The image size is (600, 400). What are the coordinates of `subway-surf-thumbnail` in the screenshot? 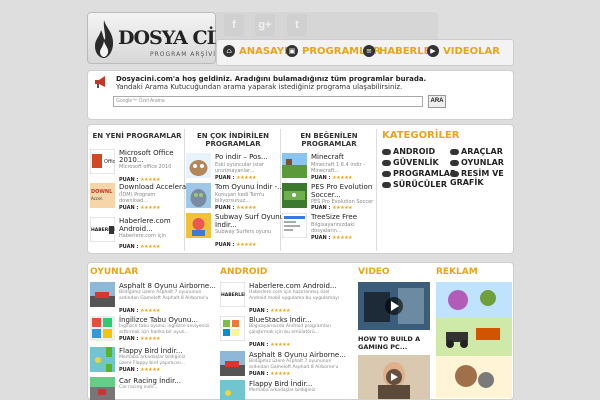 It's located at (198, 225).